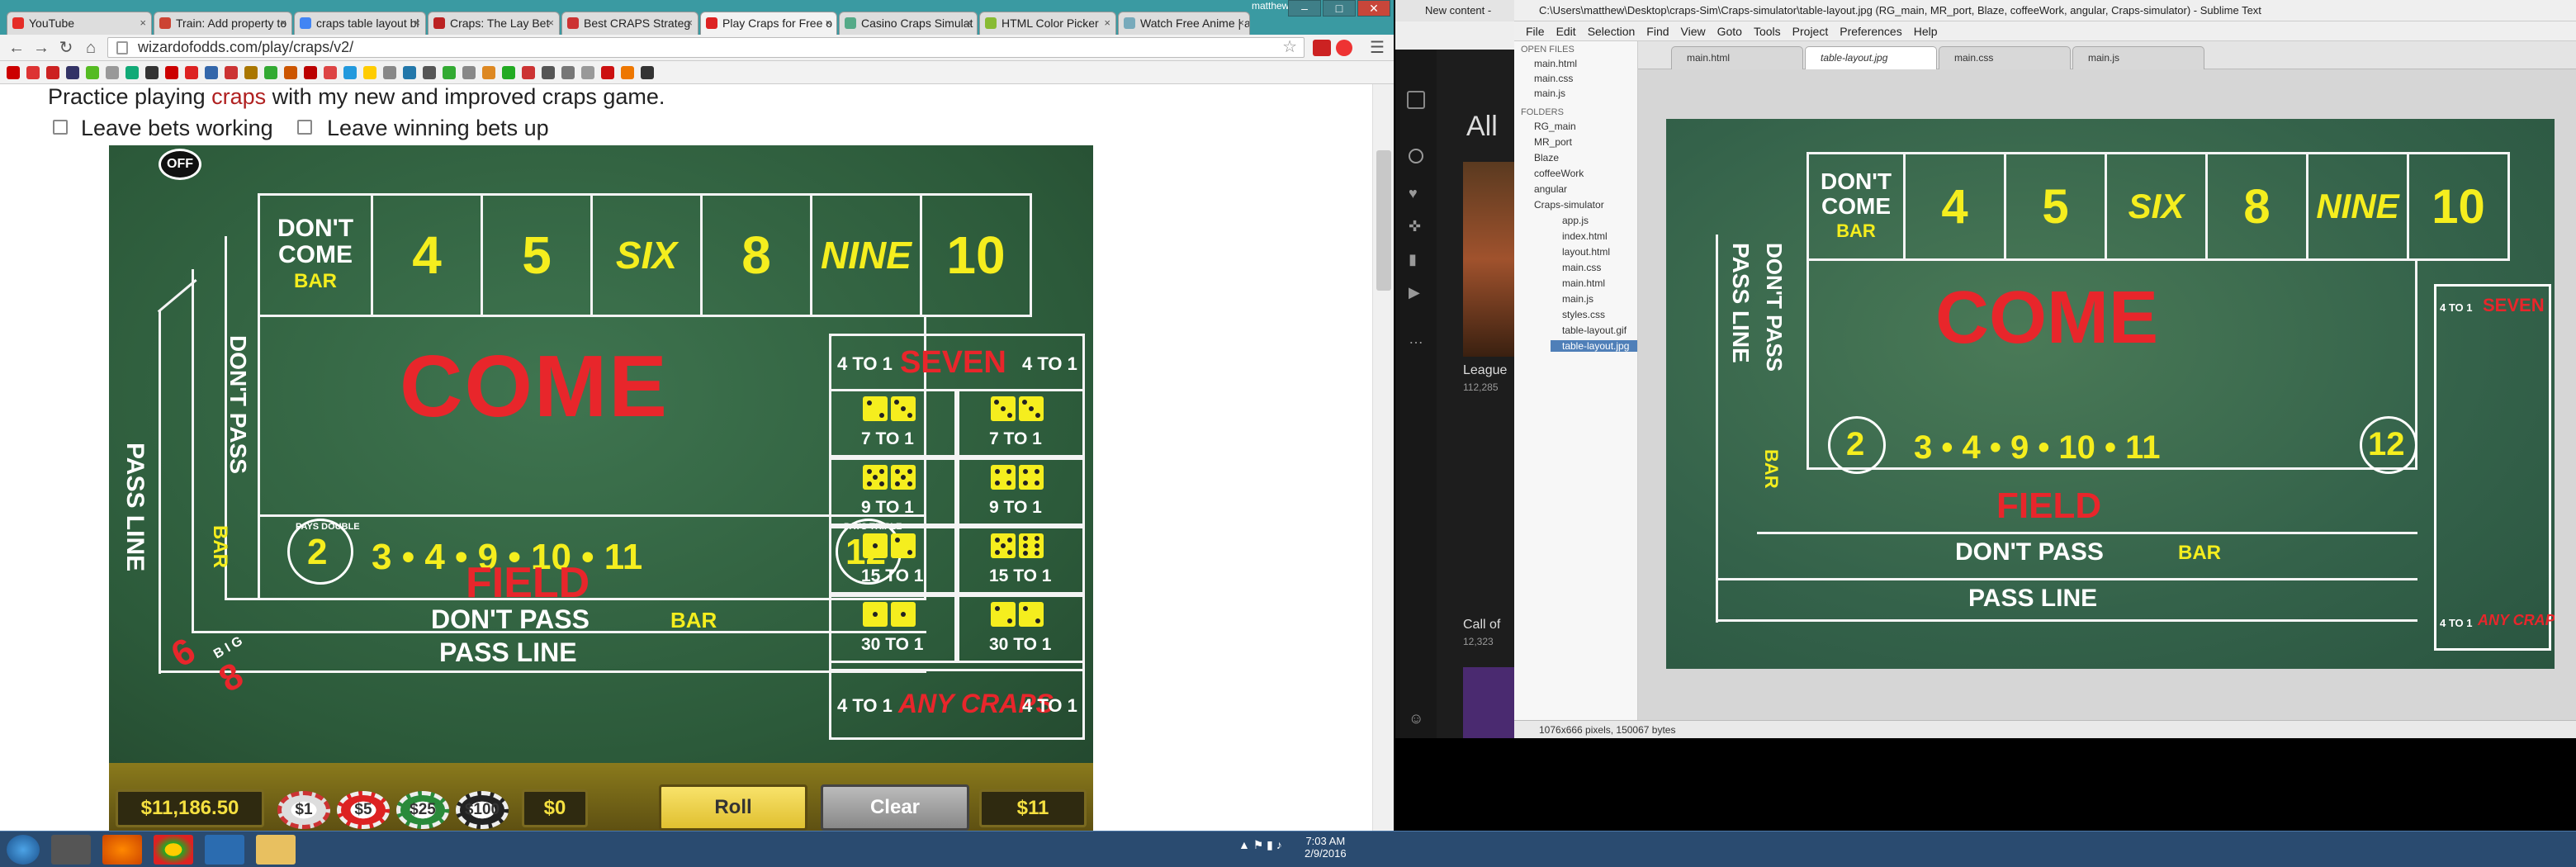 The width and height of the screenshot is (2576, 867). I want to click on place-9-box: NINE, so click(866, 255).